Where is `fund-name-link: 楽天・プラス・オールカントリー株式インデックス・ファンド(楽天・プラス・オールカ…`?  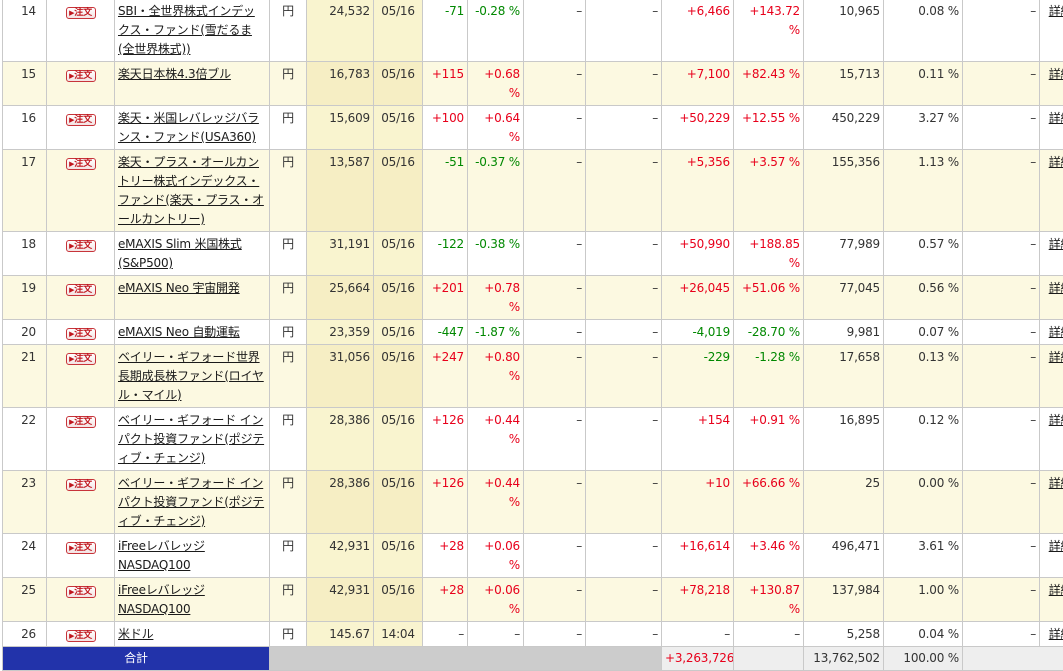
fund-name-link: 楽天・プラス・オールカントリー株式インデックス・ファンド(楽天・プラス・オールカ… is located at coordinates (191, 190).